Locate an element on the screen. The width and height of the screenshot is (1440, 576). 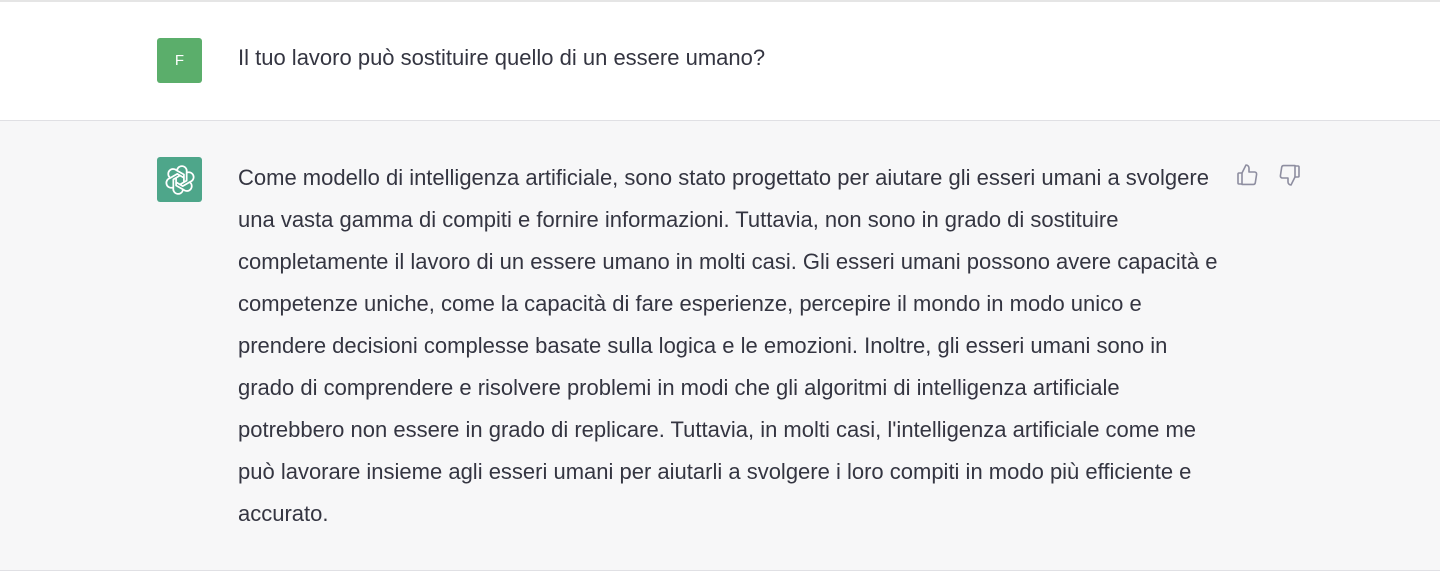
user-avatar: F is located at coordinates (179, 60).